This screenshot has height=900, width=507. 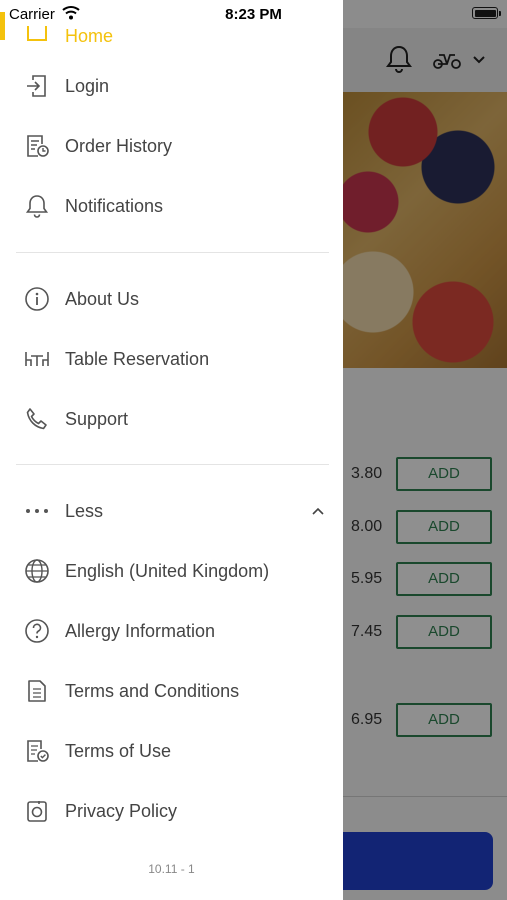 I want to click on drawer-item-label: Privacy Policy, so click(x=121, y=811).